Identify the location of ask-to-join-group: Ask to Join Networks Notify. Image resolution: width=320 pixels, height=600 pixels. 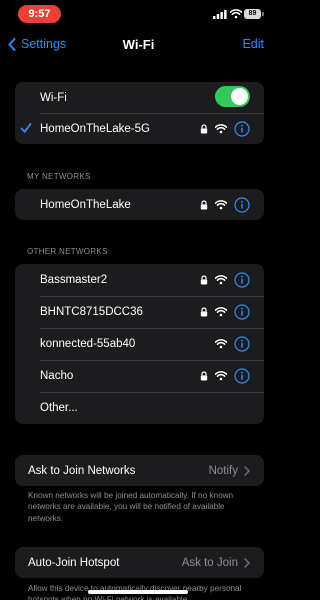
(139, 470).